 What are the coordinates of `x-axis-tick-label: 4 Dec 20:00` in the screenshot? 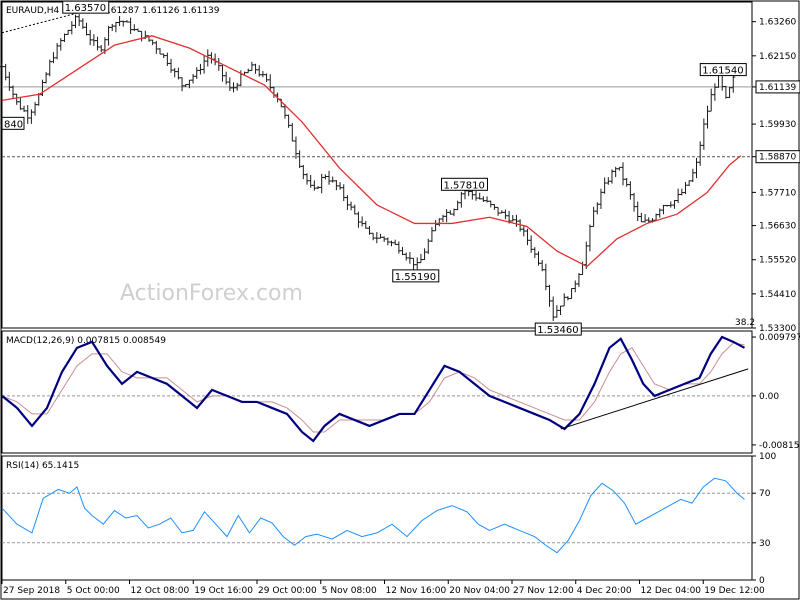 It's located at (604, 591).